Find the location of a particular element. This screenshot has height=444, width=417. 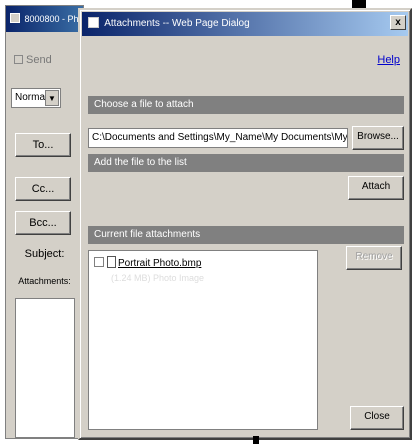

format-select: Normal ▼ is located at coordinates (36, 98).